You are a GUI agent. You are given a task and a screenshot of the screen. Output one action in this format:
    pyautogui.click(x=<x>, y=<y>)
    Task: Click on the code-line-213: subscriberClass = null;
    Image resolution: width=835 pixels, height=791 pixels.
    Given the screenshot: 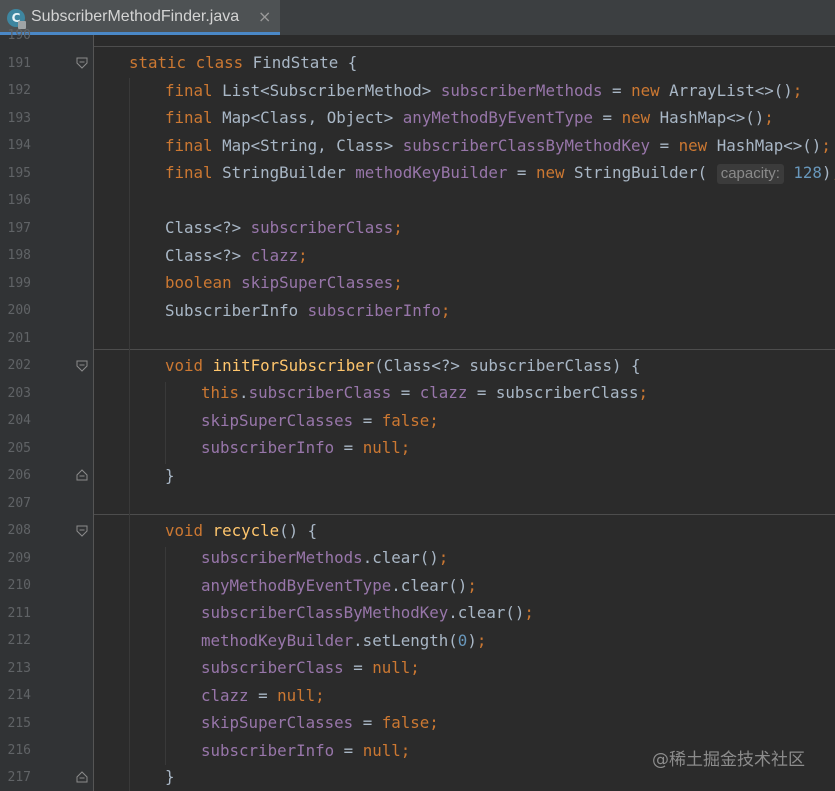 What is the action you would take?
    pyautogui.click(x=310, y=668)
    